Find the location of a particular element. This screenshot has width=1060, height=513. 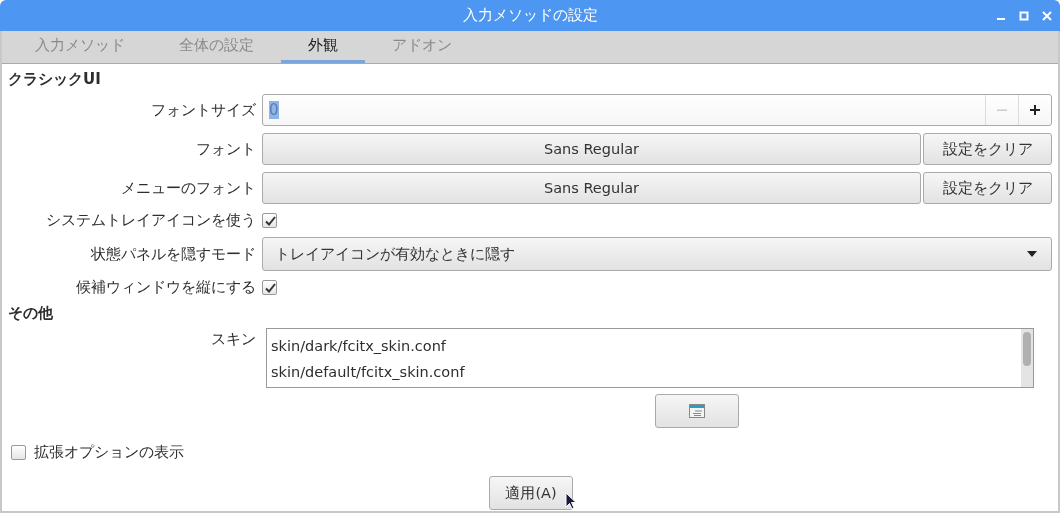

apply-button: 適用(A) is located at coordinates (531, 493).